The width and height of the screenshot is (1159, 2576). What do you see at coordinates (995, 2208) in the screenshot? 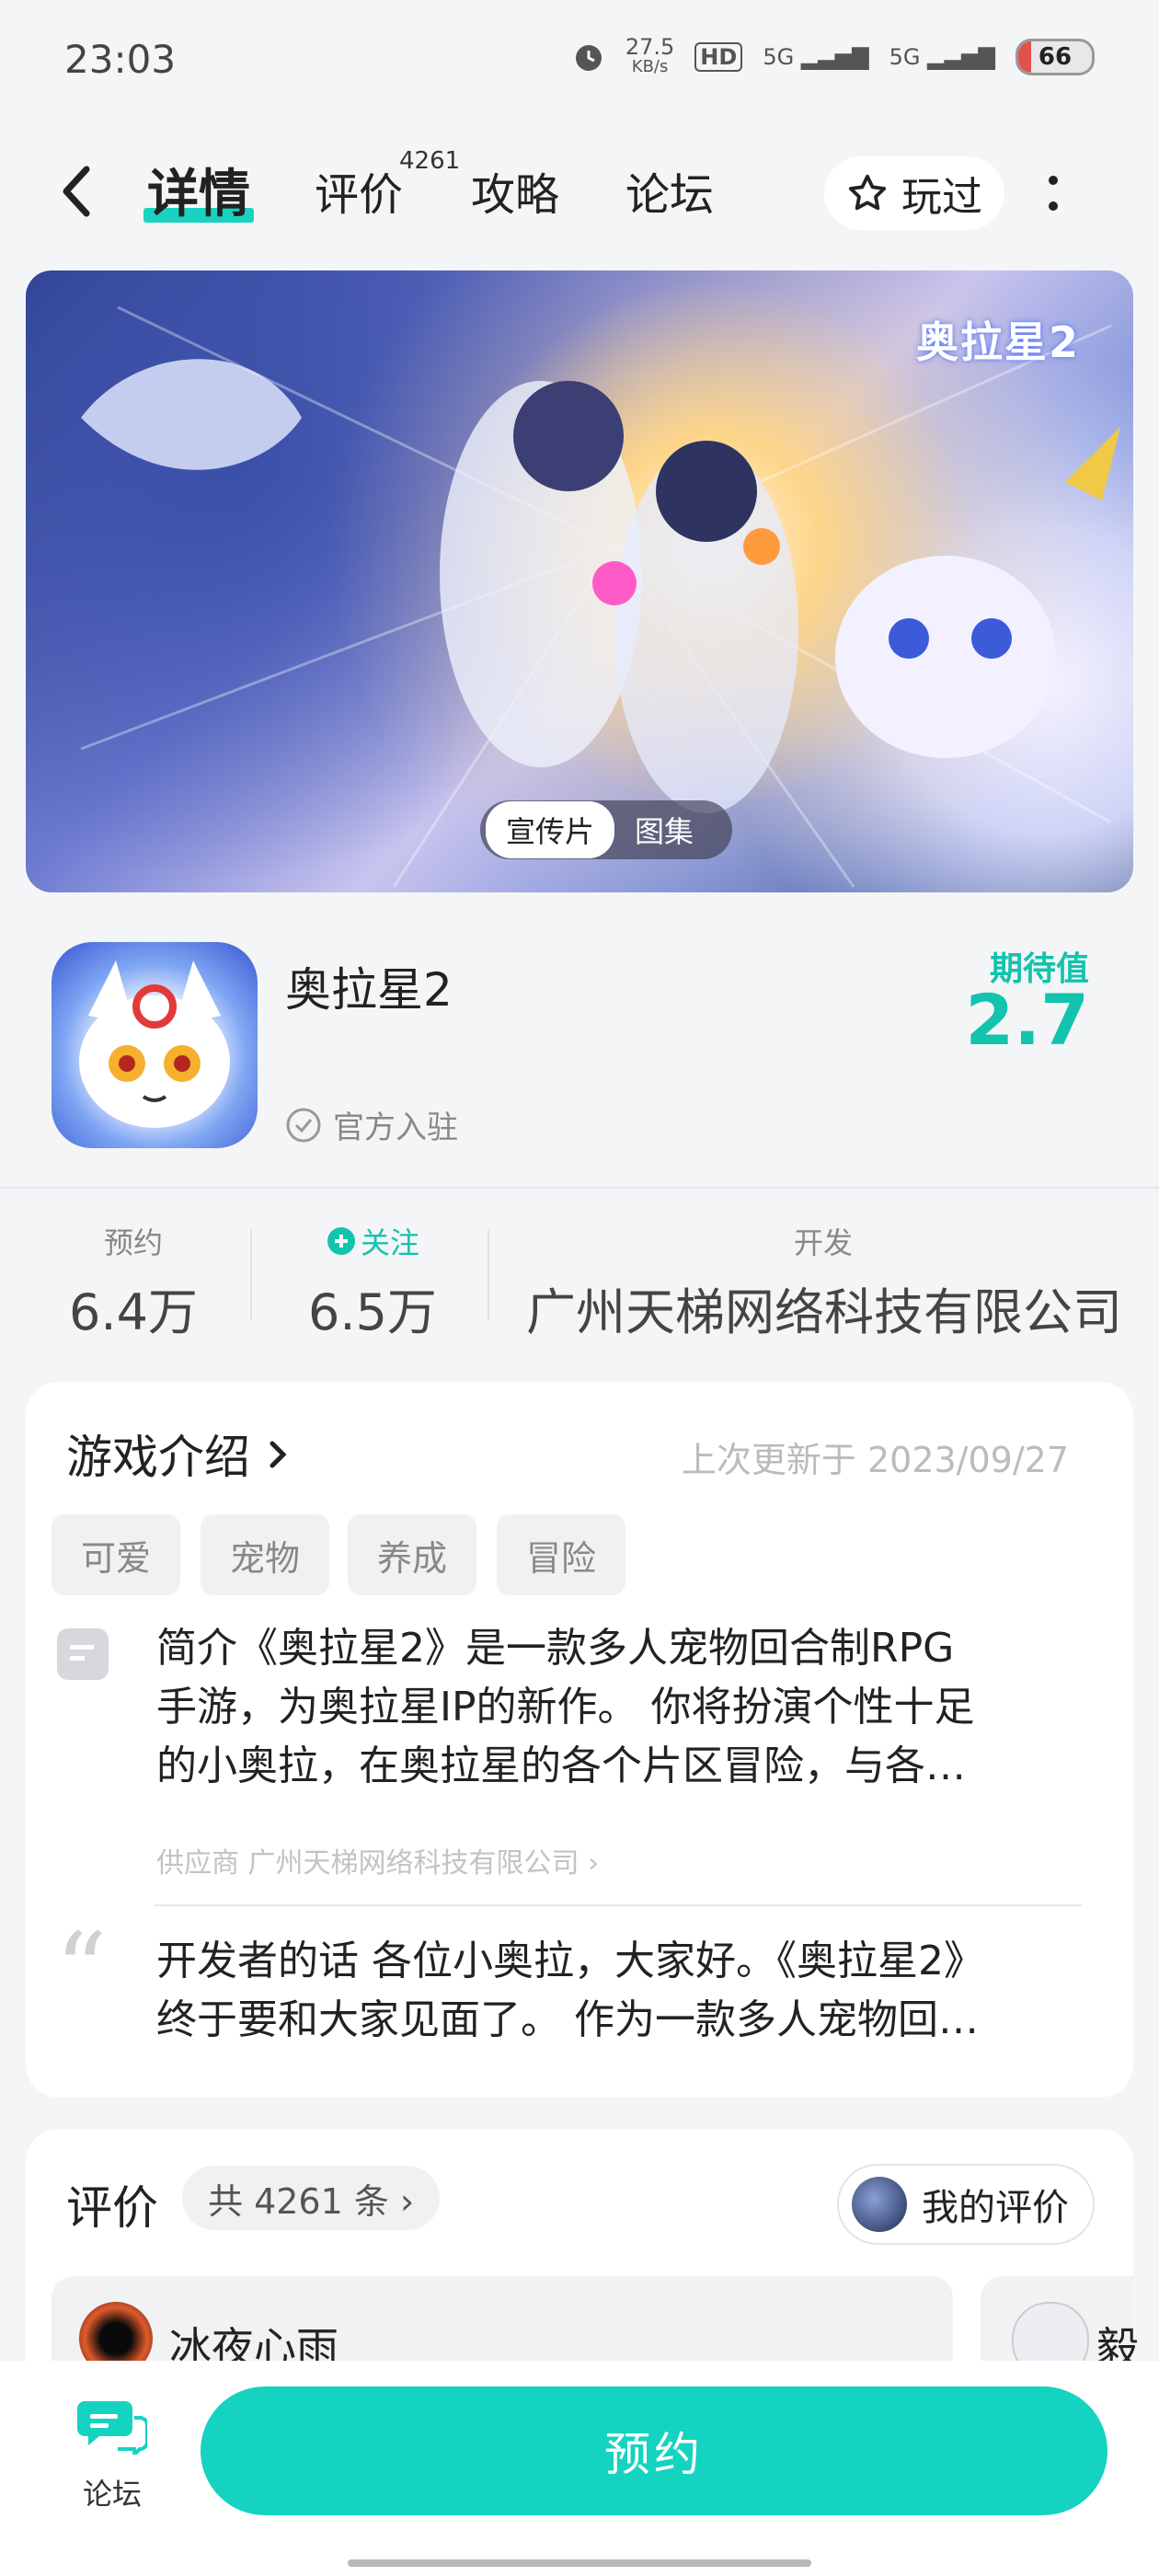
I see `my-review-label: 我的评价` at bounding box center [995, 2208].